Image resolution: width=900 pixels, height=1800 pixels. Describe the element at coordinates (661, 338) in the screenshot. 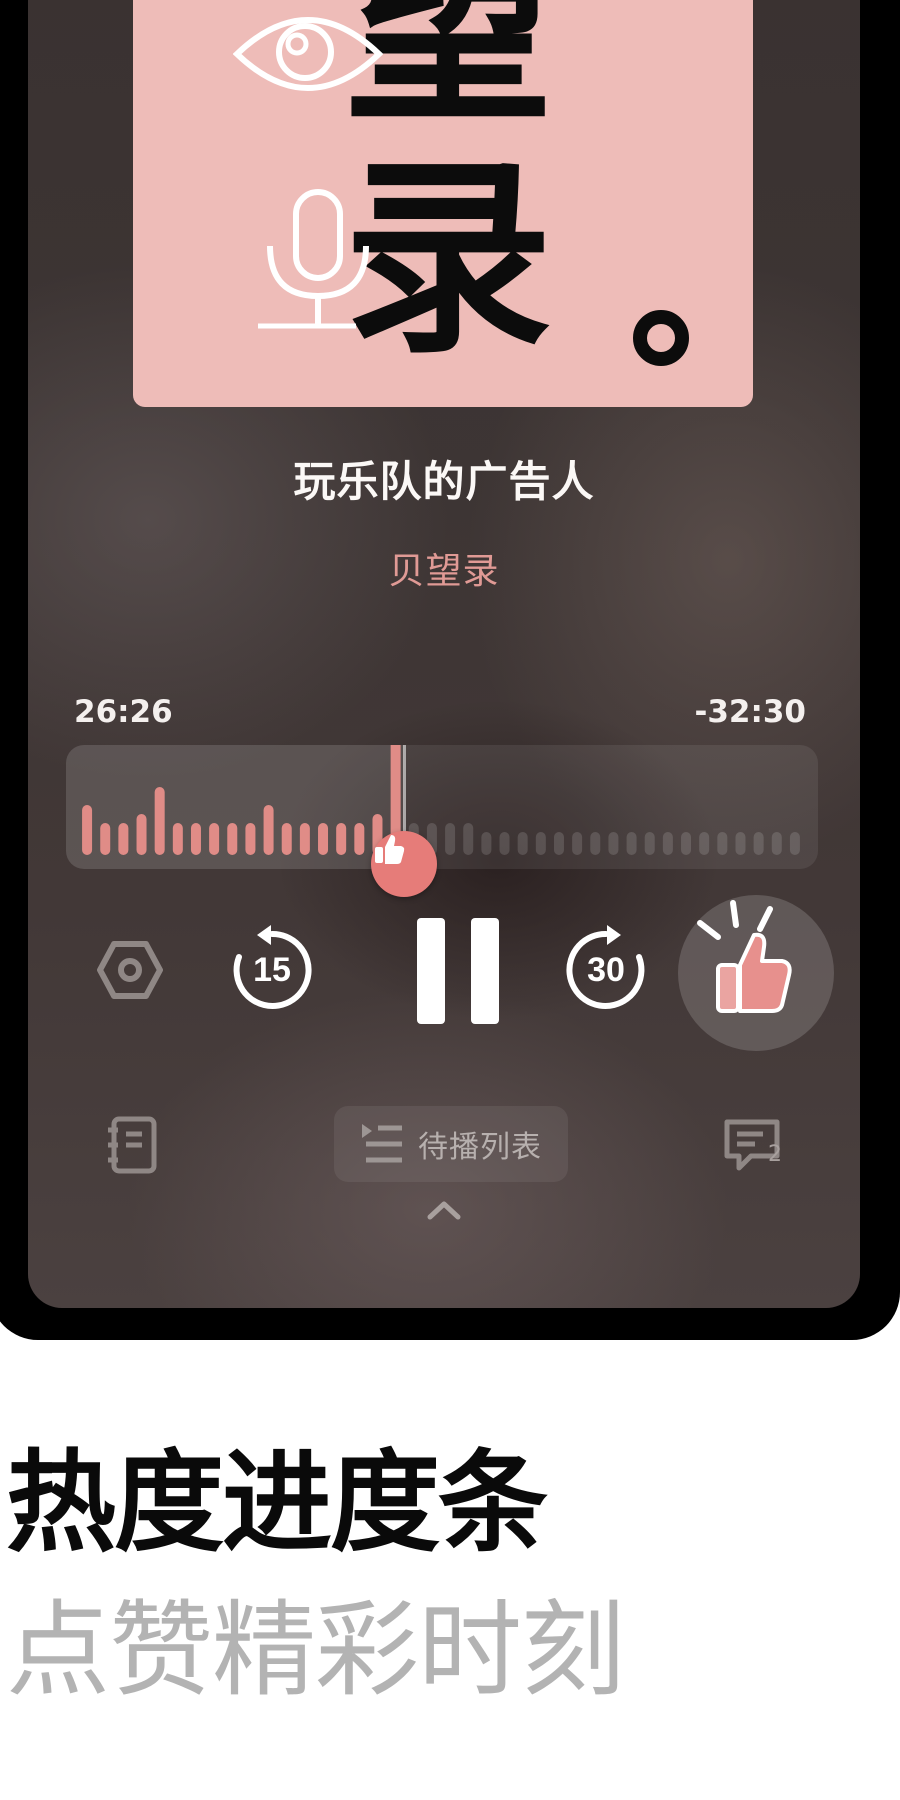

I see `cover-dot` at that location.